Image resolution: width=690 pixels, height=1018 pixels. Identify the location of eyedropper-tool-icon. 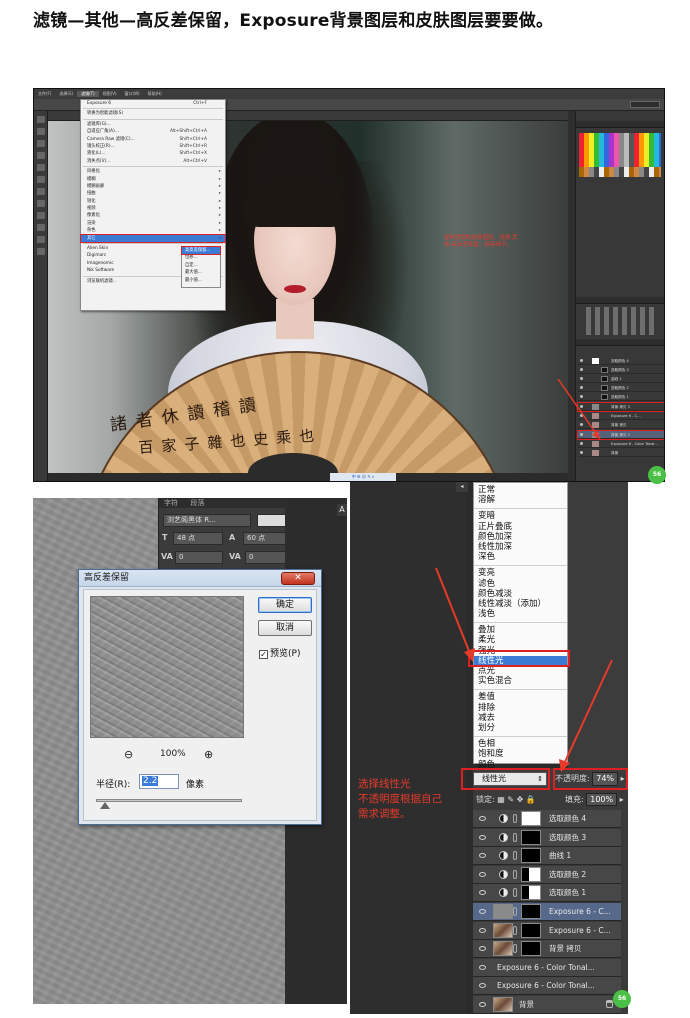
(40, 167).